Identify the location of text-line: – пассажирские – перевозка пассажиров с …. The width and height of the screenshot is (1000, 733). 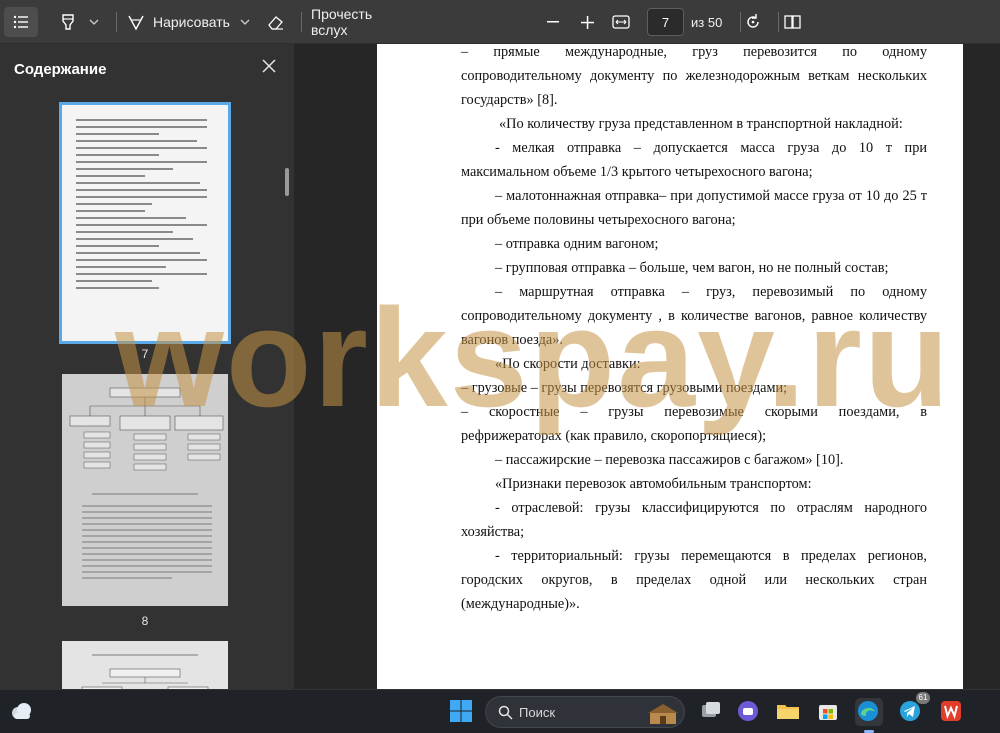
(669, 460).